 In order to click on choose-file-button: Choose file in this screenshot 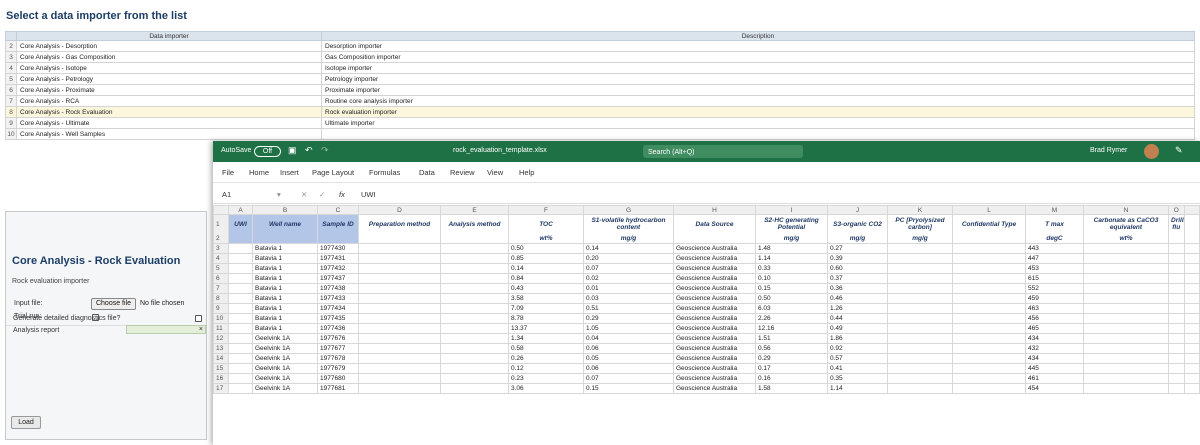, I will do `click(113, 304)`.